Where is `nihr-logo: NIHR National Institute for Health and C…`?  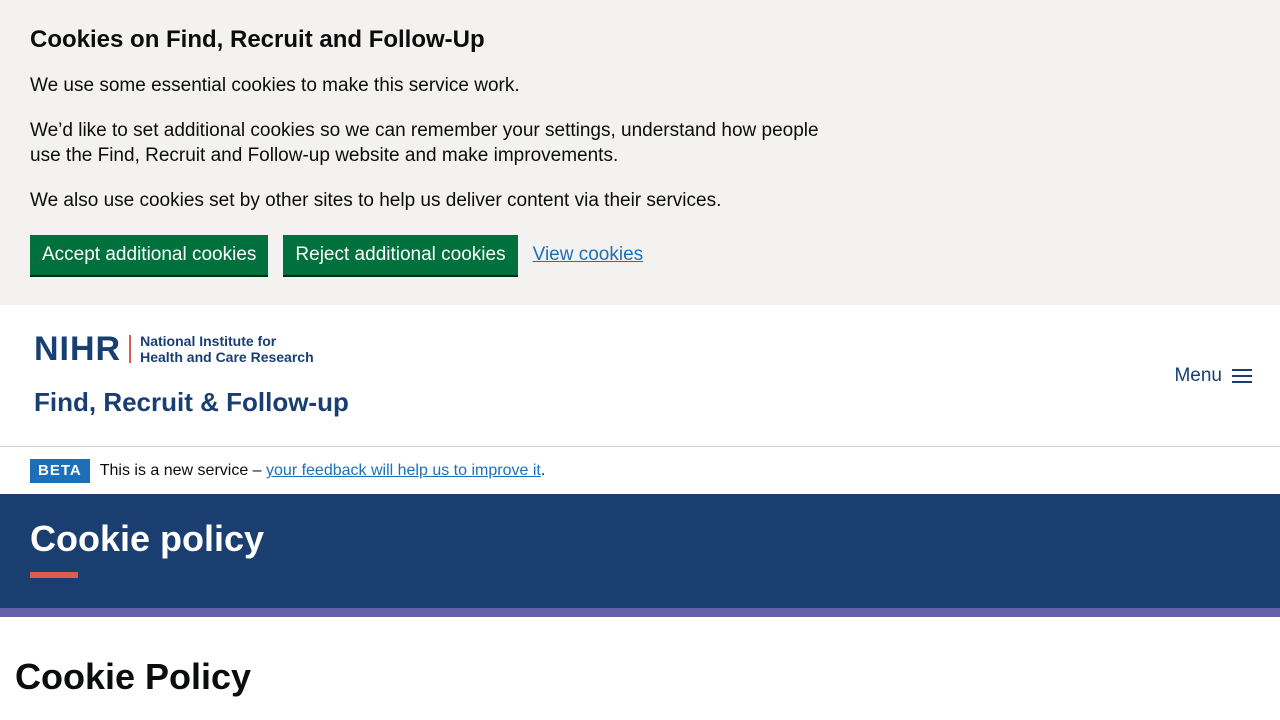
nihr-logo: NIHR National Institute for Health and C… is located at coordinates (191, 373).